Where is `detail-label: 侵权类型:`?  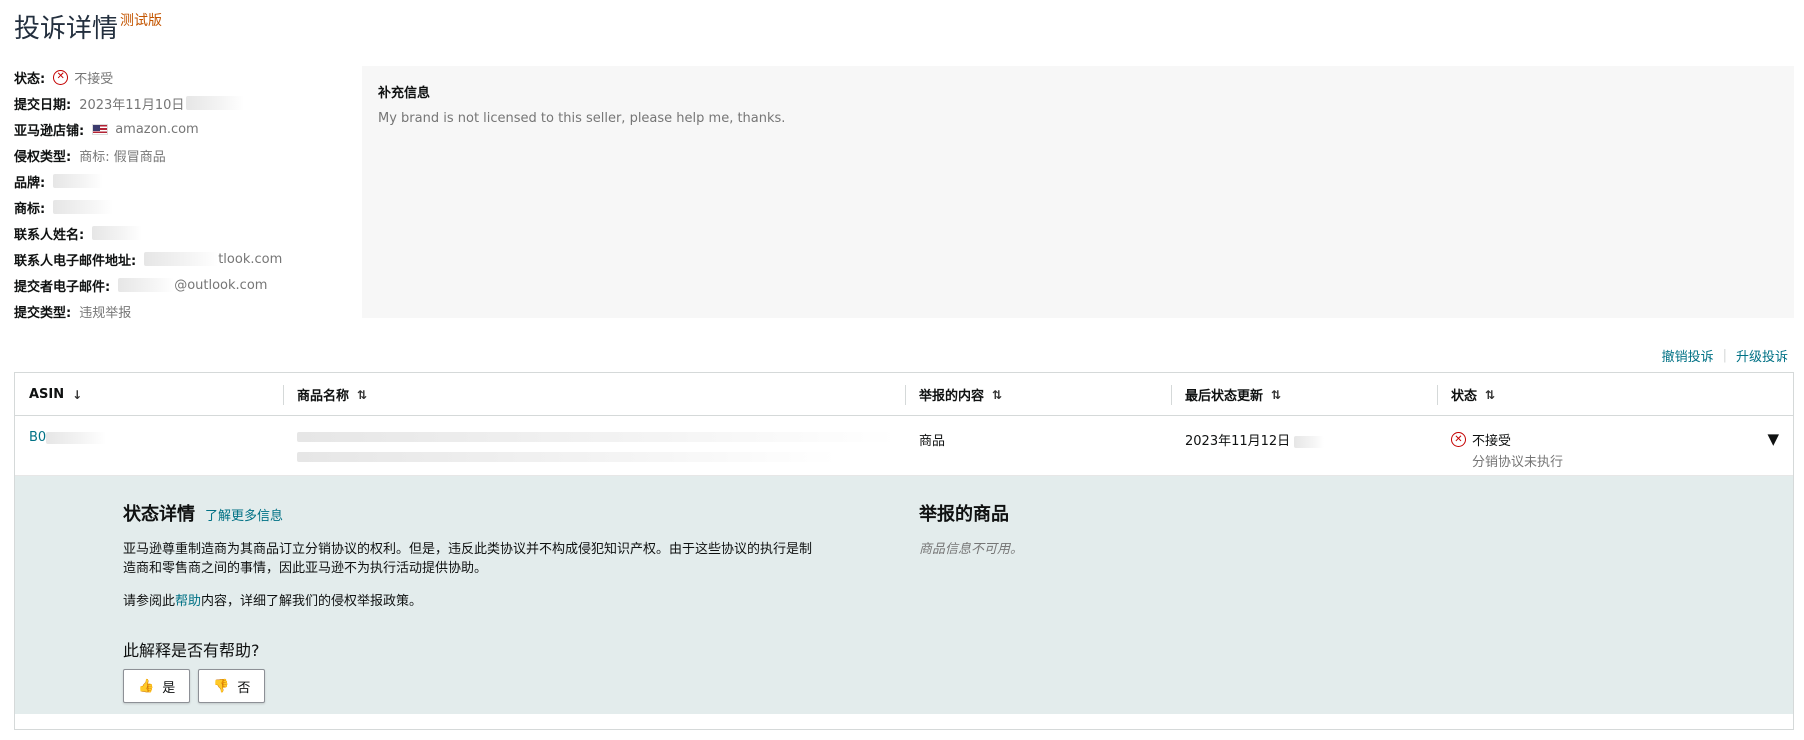
detail-label: 侵权类型: is located at coordinates (43, 157).